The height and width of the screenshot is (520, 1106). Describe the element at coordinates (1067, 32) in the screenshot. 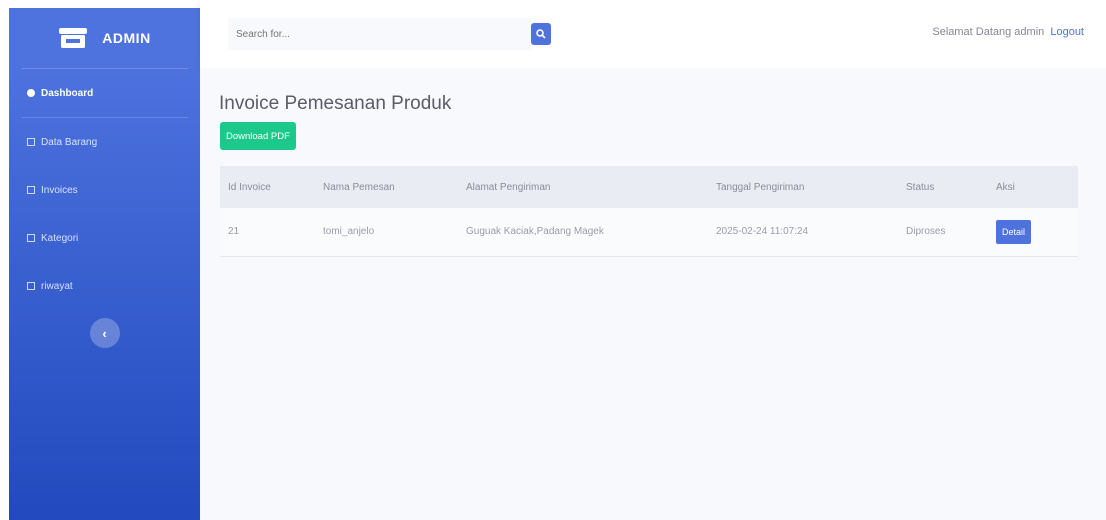

I see `logout-link: Logout` at that location.